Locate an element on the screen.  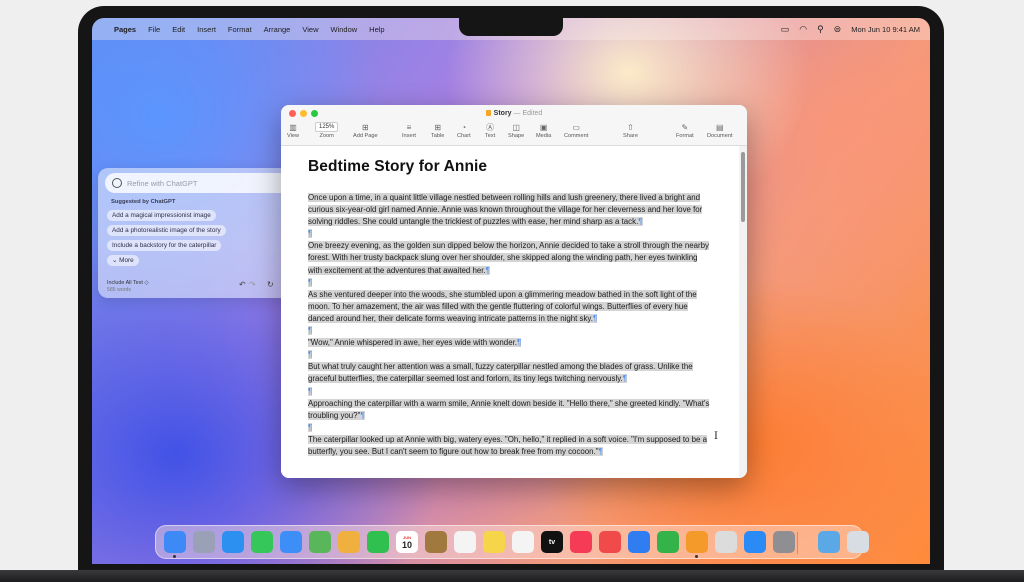
suggestion-chip-backstory: Include a backstory for the caterpillar is located at coordinates (164, 245).